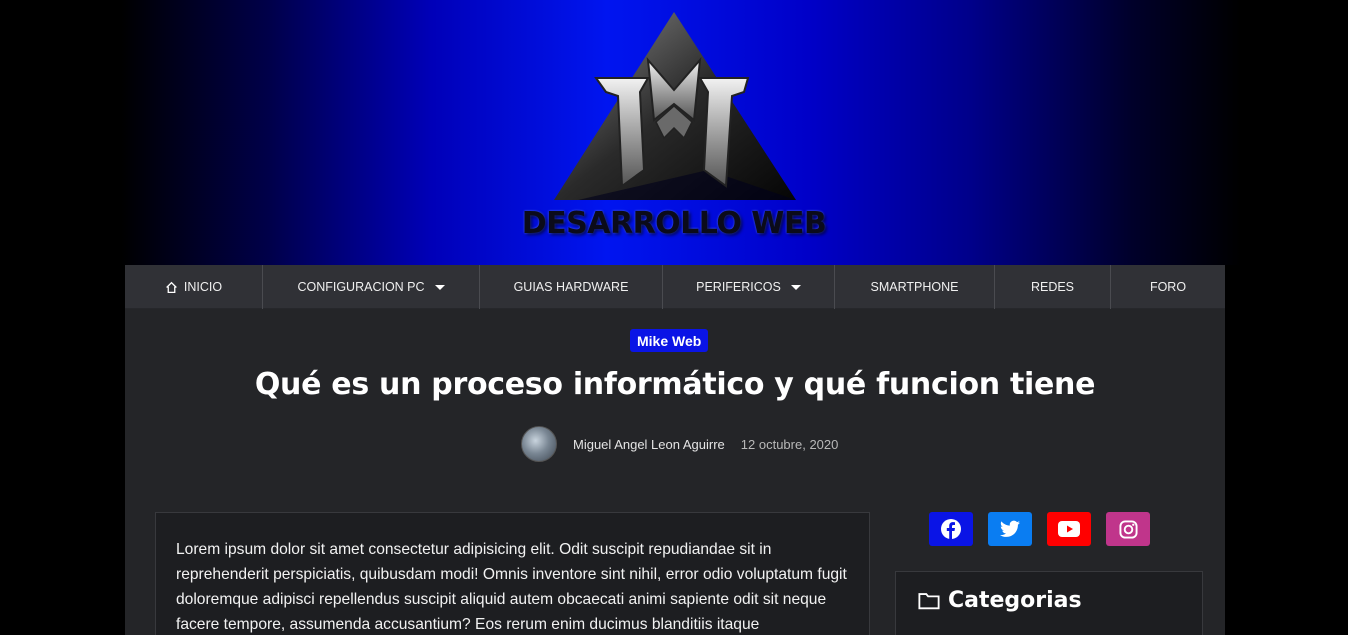 The height and width of the screenshot is (635, 1348). Describe the element at coordinates (1015, 600) in the screenshot. I see `categories-title: Categorias` at that location.